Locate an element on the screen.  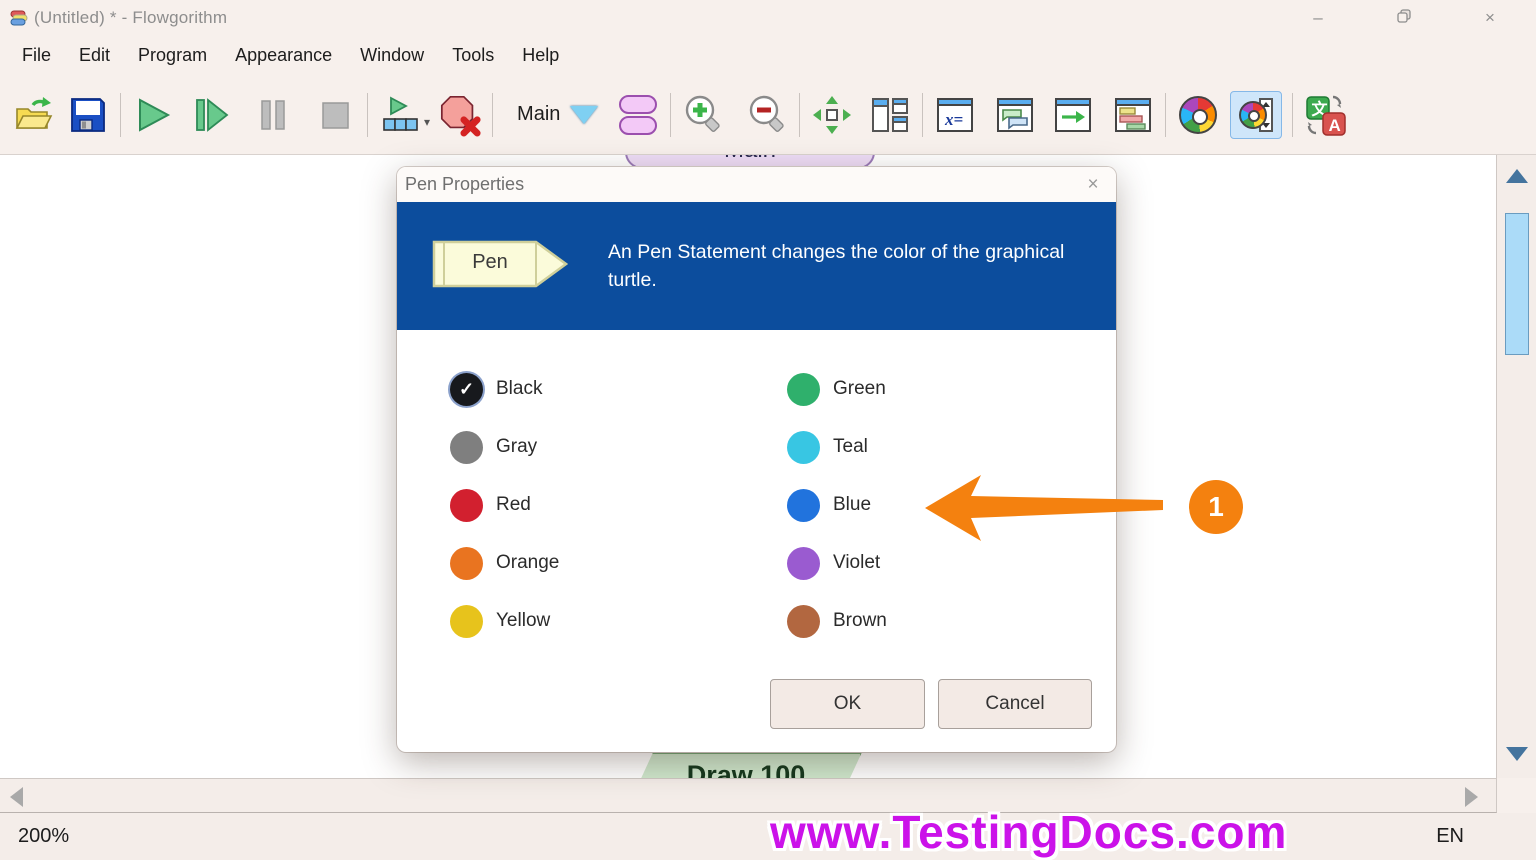
variable-watch-window-icon: x= is located at coordinates (955, 114).